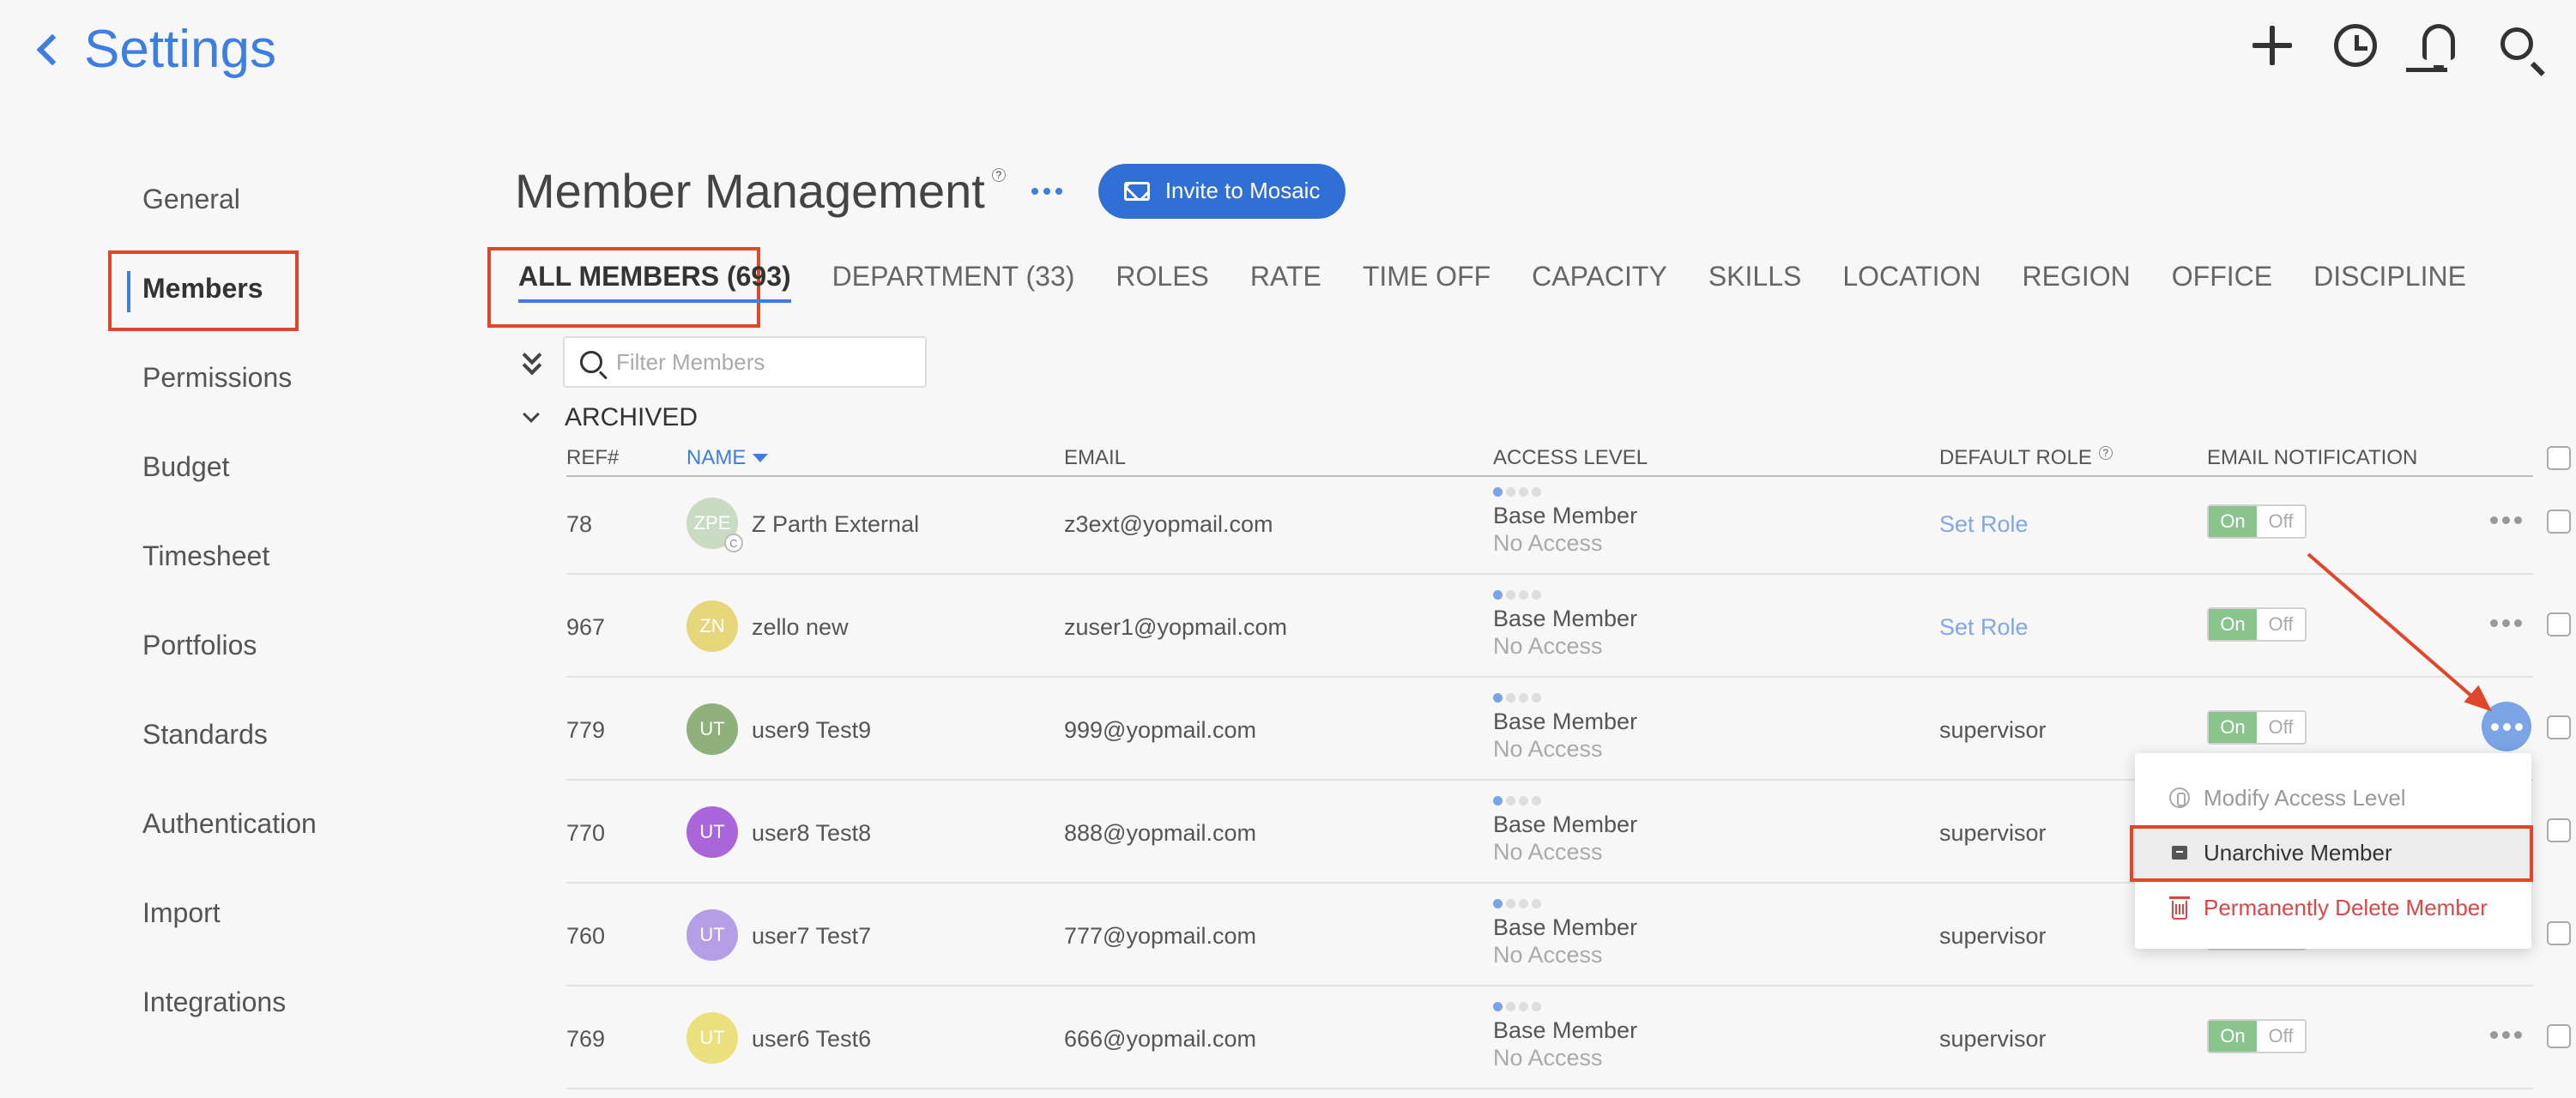  I want to click on ref-number: 769, so click(586, 1039).